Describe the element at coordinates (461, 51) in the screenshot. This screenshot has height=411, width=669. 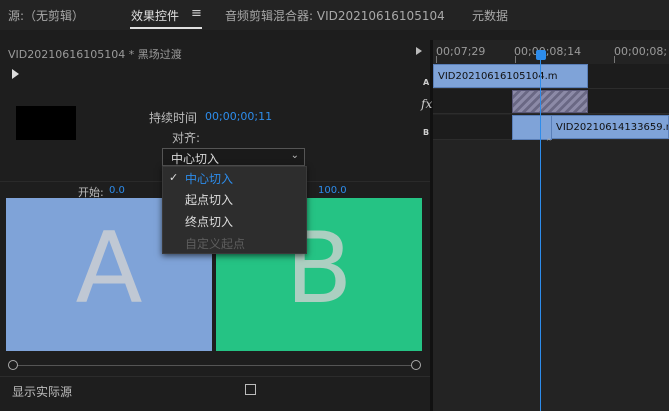
I see `tick-label: 00;07;29` at that location.